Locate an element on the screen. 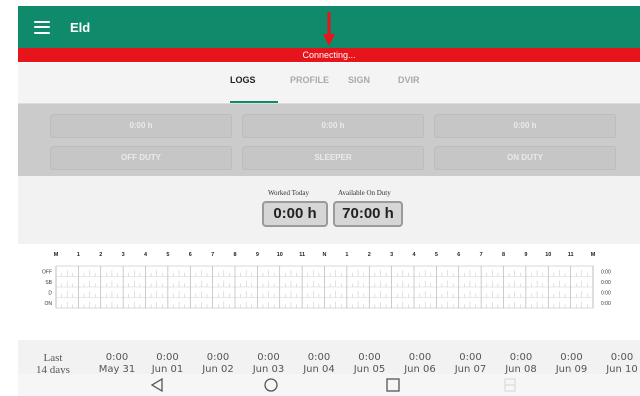  history-day: 0:00 Jun 03 is located at coordinates (269, 364).